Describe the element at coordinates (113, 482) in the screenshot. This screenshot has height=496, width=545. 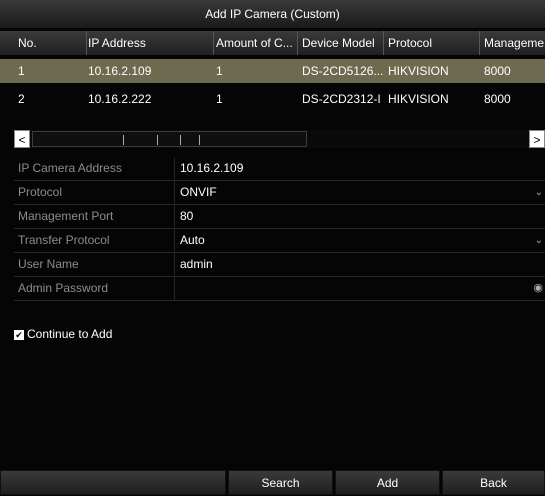
I see `footer-spacer` at that location.